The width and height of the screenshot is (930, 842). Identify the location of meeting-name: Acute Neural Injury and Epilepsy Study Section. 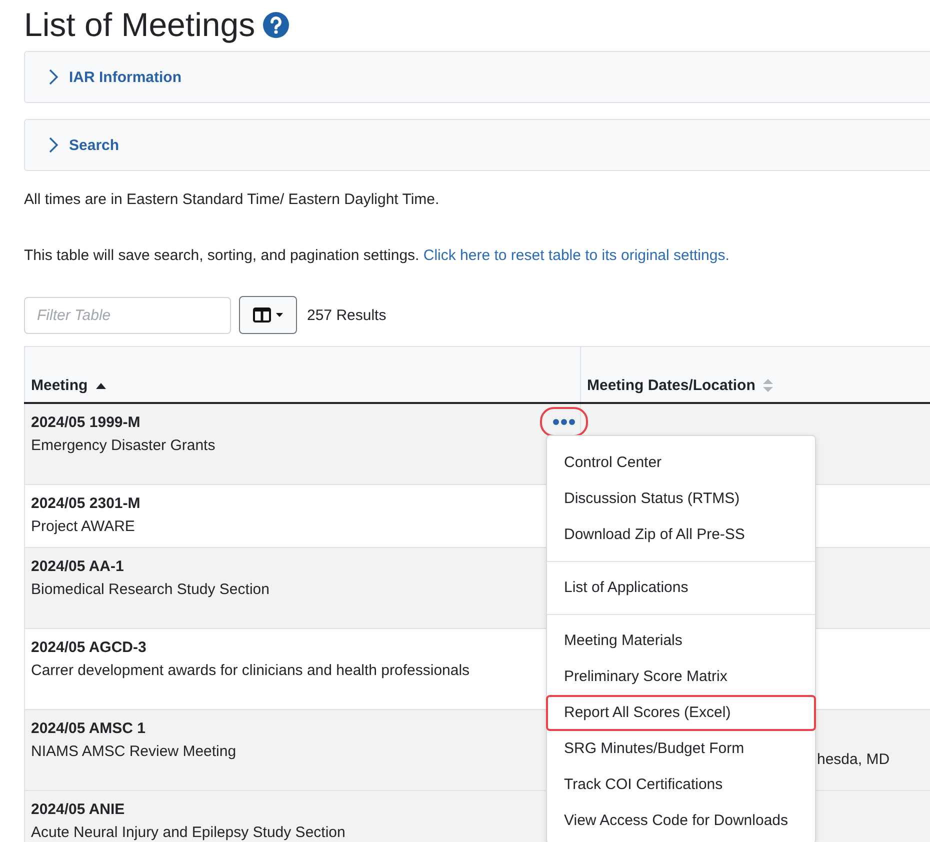
(188, 832).